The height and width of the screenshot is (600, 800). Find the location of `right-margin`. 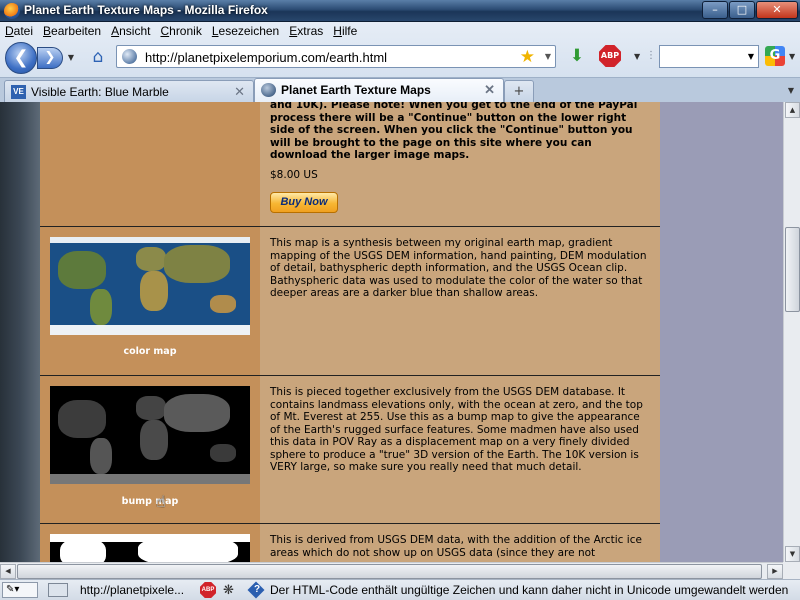

right-margin is located at coordinates (721, 332).